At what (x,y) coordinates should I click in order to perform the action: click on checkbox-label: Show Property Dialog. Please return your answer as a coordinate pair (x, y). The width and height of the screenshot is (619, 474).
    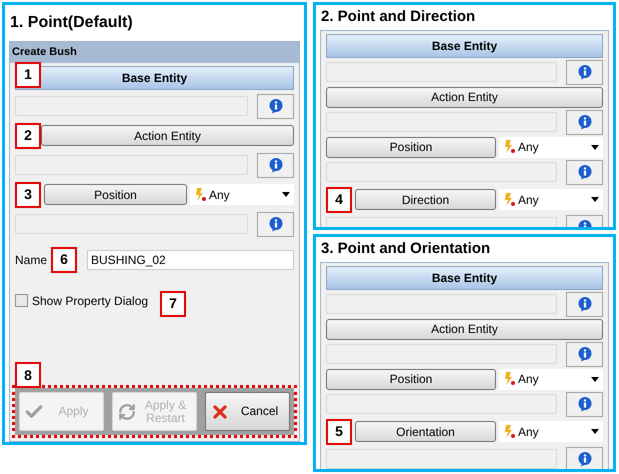
    Looking at the image, I should click on (90, 301).